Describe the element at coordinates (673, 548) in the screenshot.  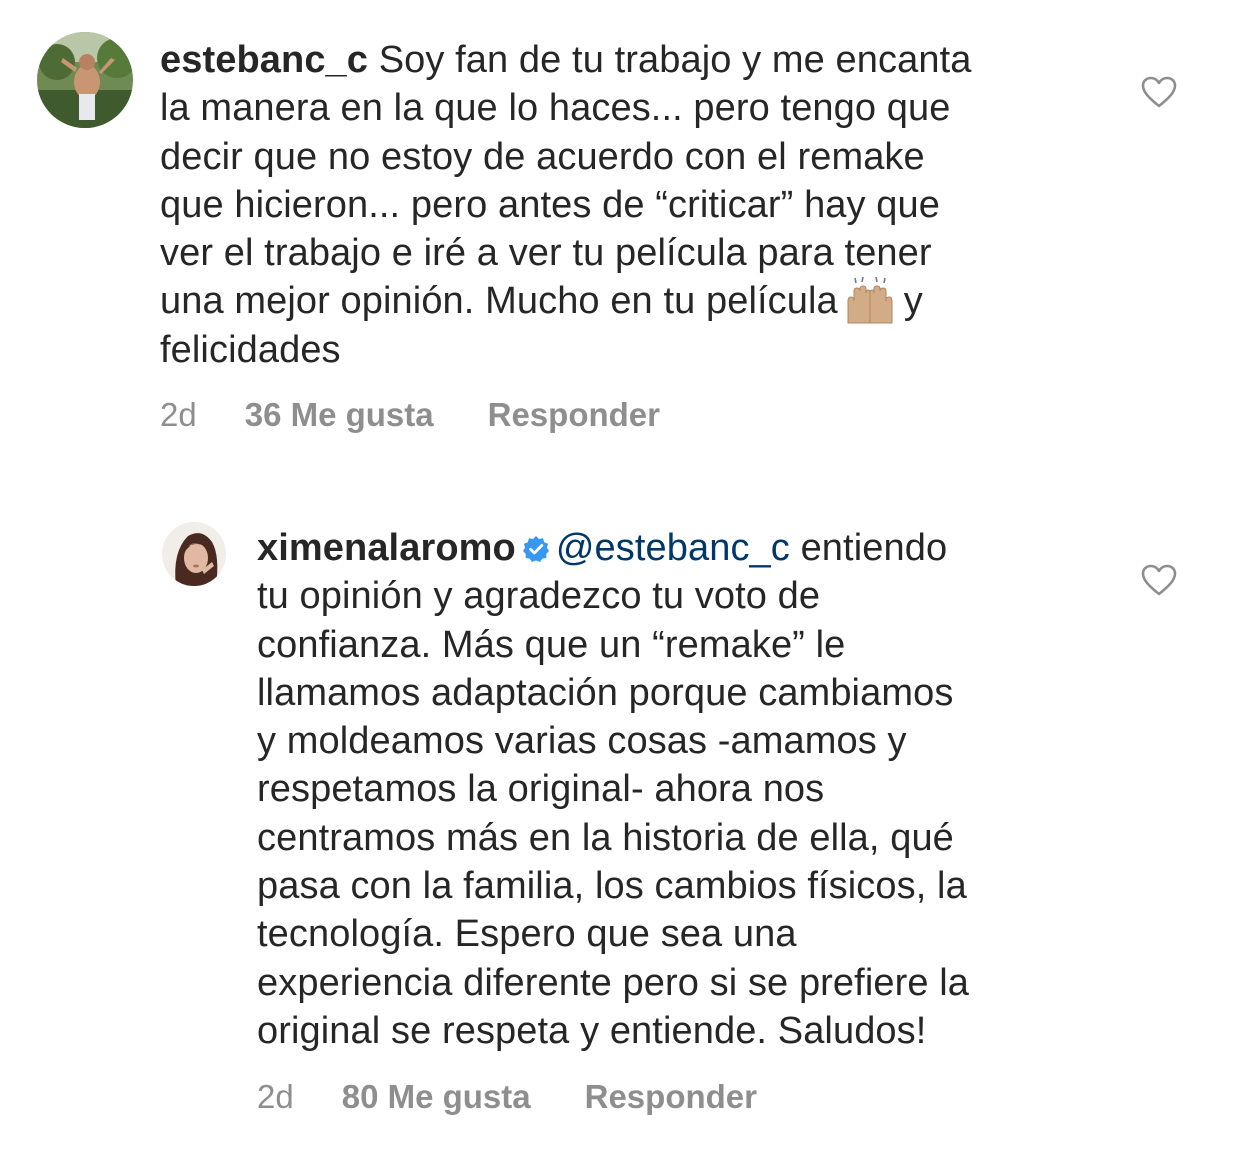
I see `mention-link: @estebanc_c` at that location.